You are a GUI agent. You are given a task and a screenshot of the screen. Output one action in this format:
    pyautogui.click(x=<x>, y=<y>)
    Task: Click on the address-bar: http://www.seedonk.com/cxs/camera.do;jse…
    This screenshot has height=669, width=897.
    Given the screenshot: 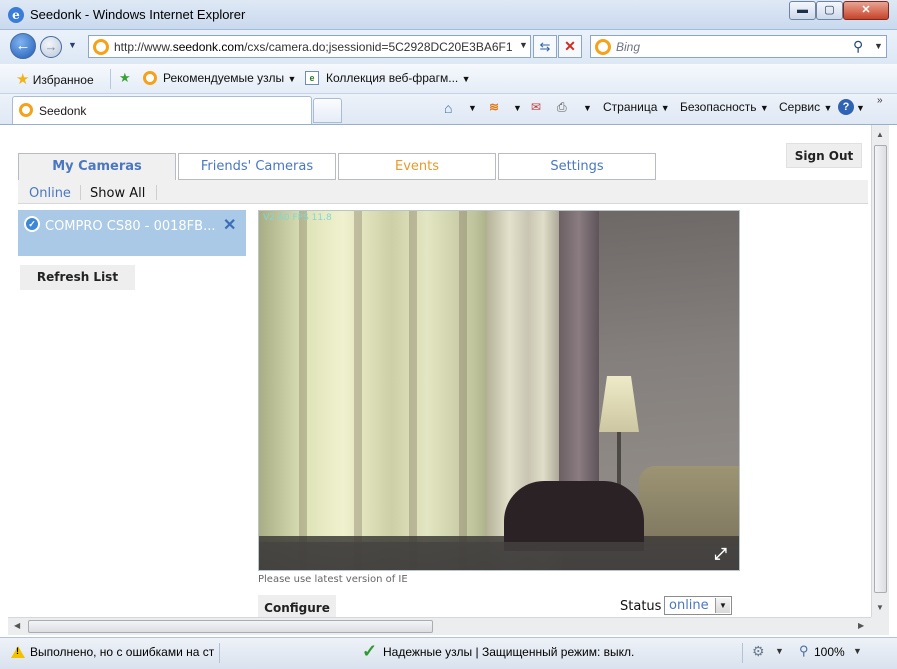 What is the action you would take?
    pyautogui.click(x=309, y=46)
    